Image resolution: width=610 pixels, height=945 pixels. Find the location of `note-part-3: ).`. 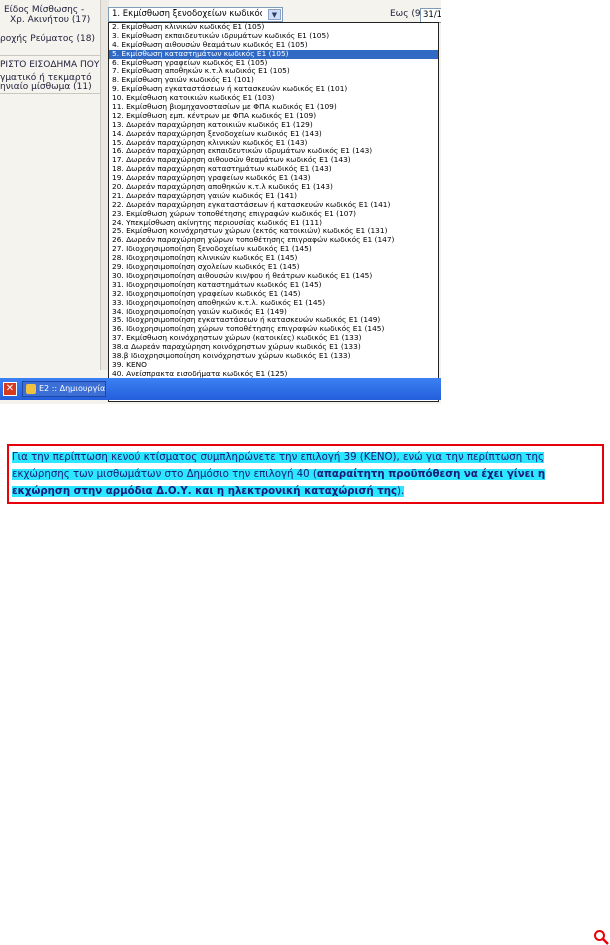

note-part-3: ). is located at coordinates (401, 491).